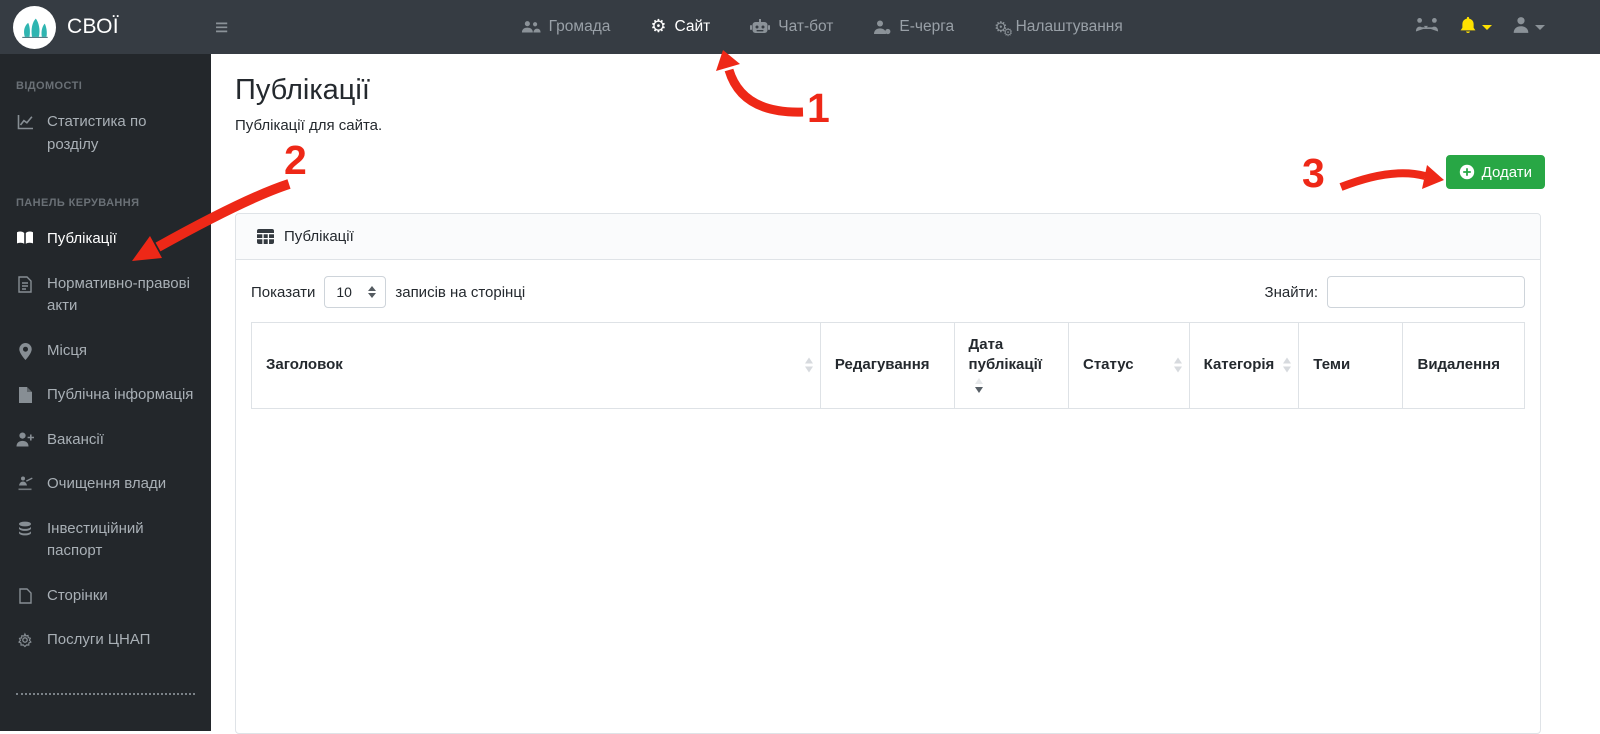 This screenshot has height=734, width=1600. I want to click on sidebar-item-publichna-informatsiia: Публічна інформація, so click(105, 395).